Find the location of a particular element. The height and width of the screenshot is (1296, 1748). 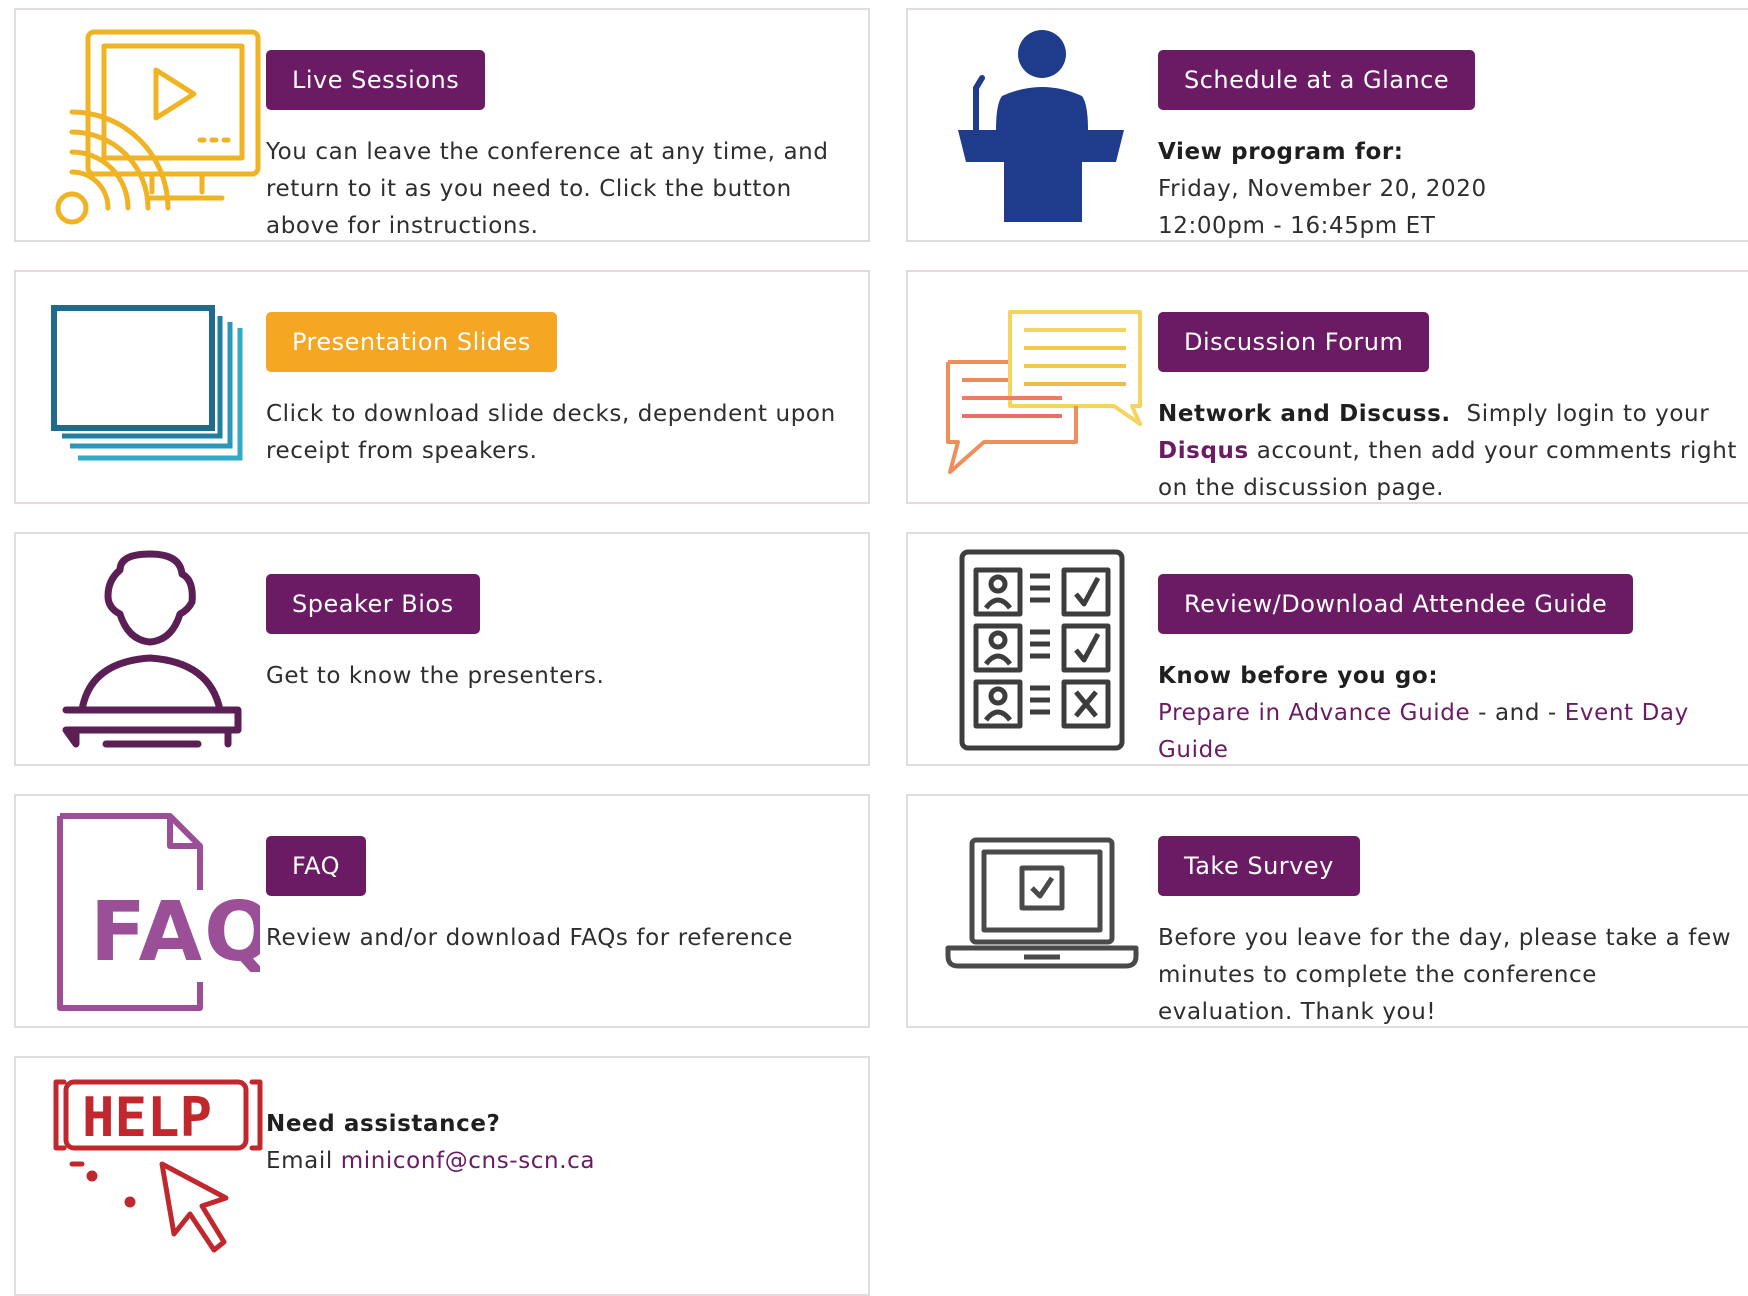

program-date: Friday, November 20, 2020 is located at coordinates (1322, 189).